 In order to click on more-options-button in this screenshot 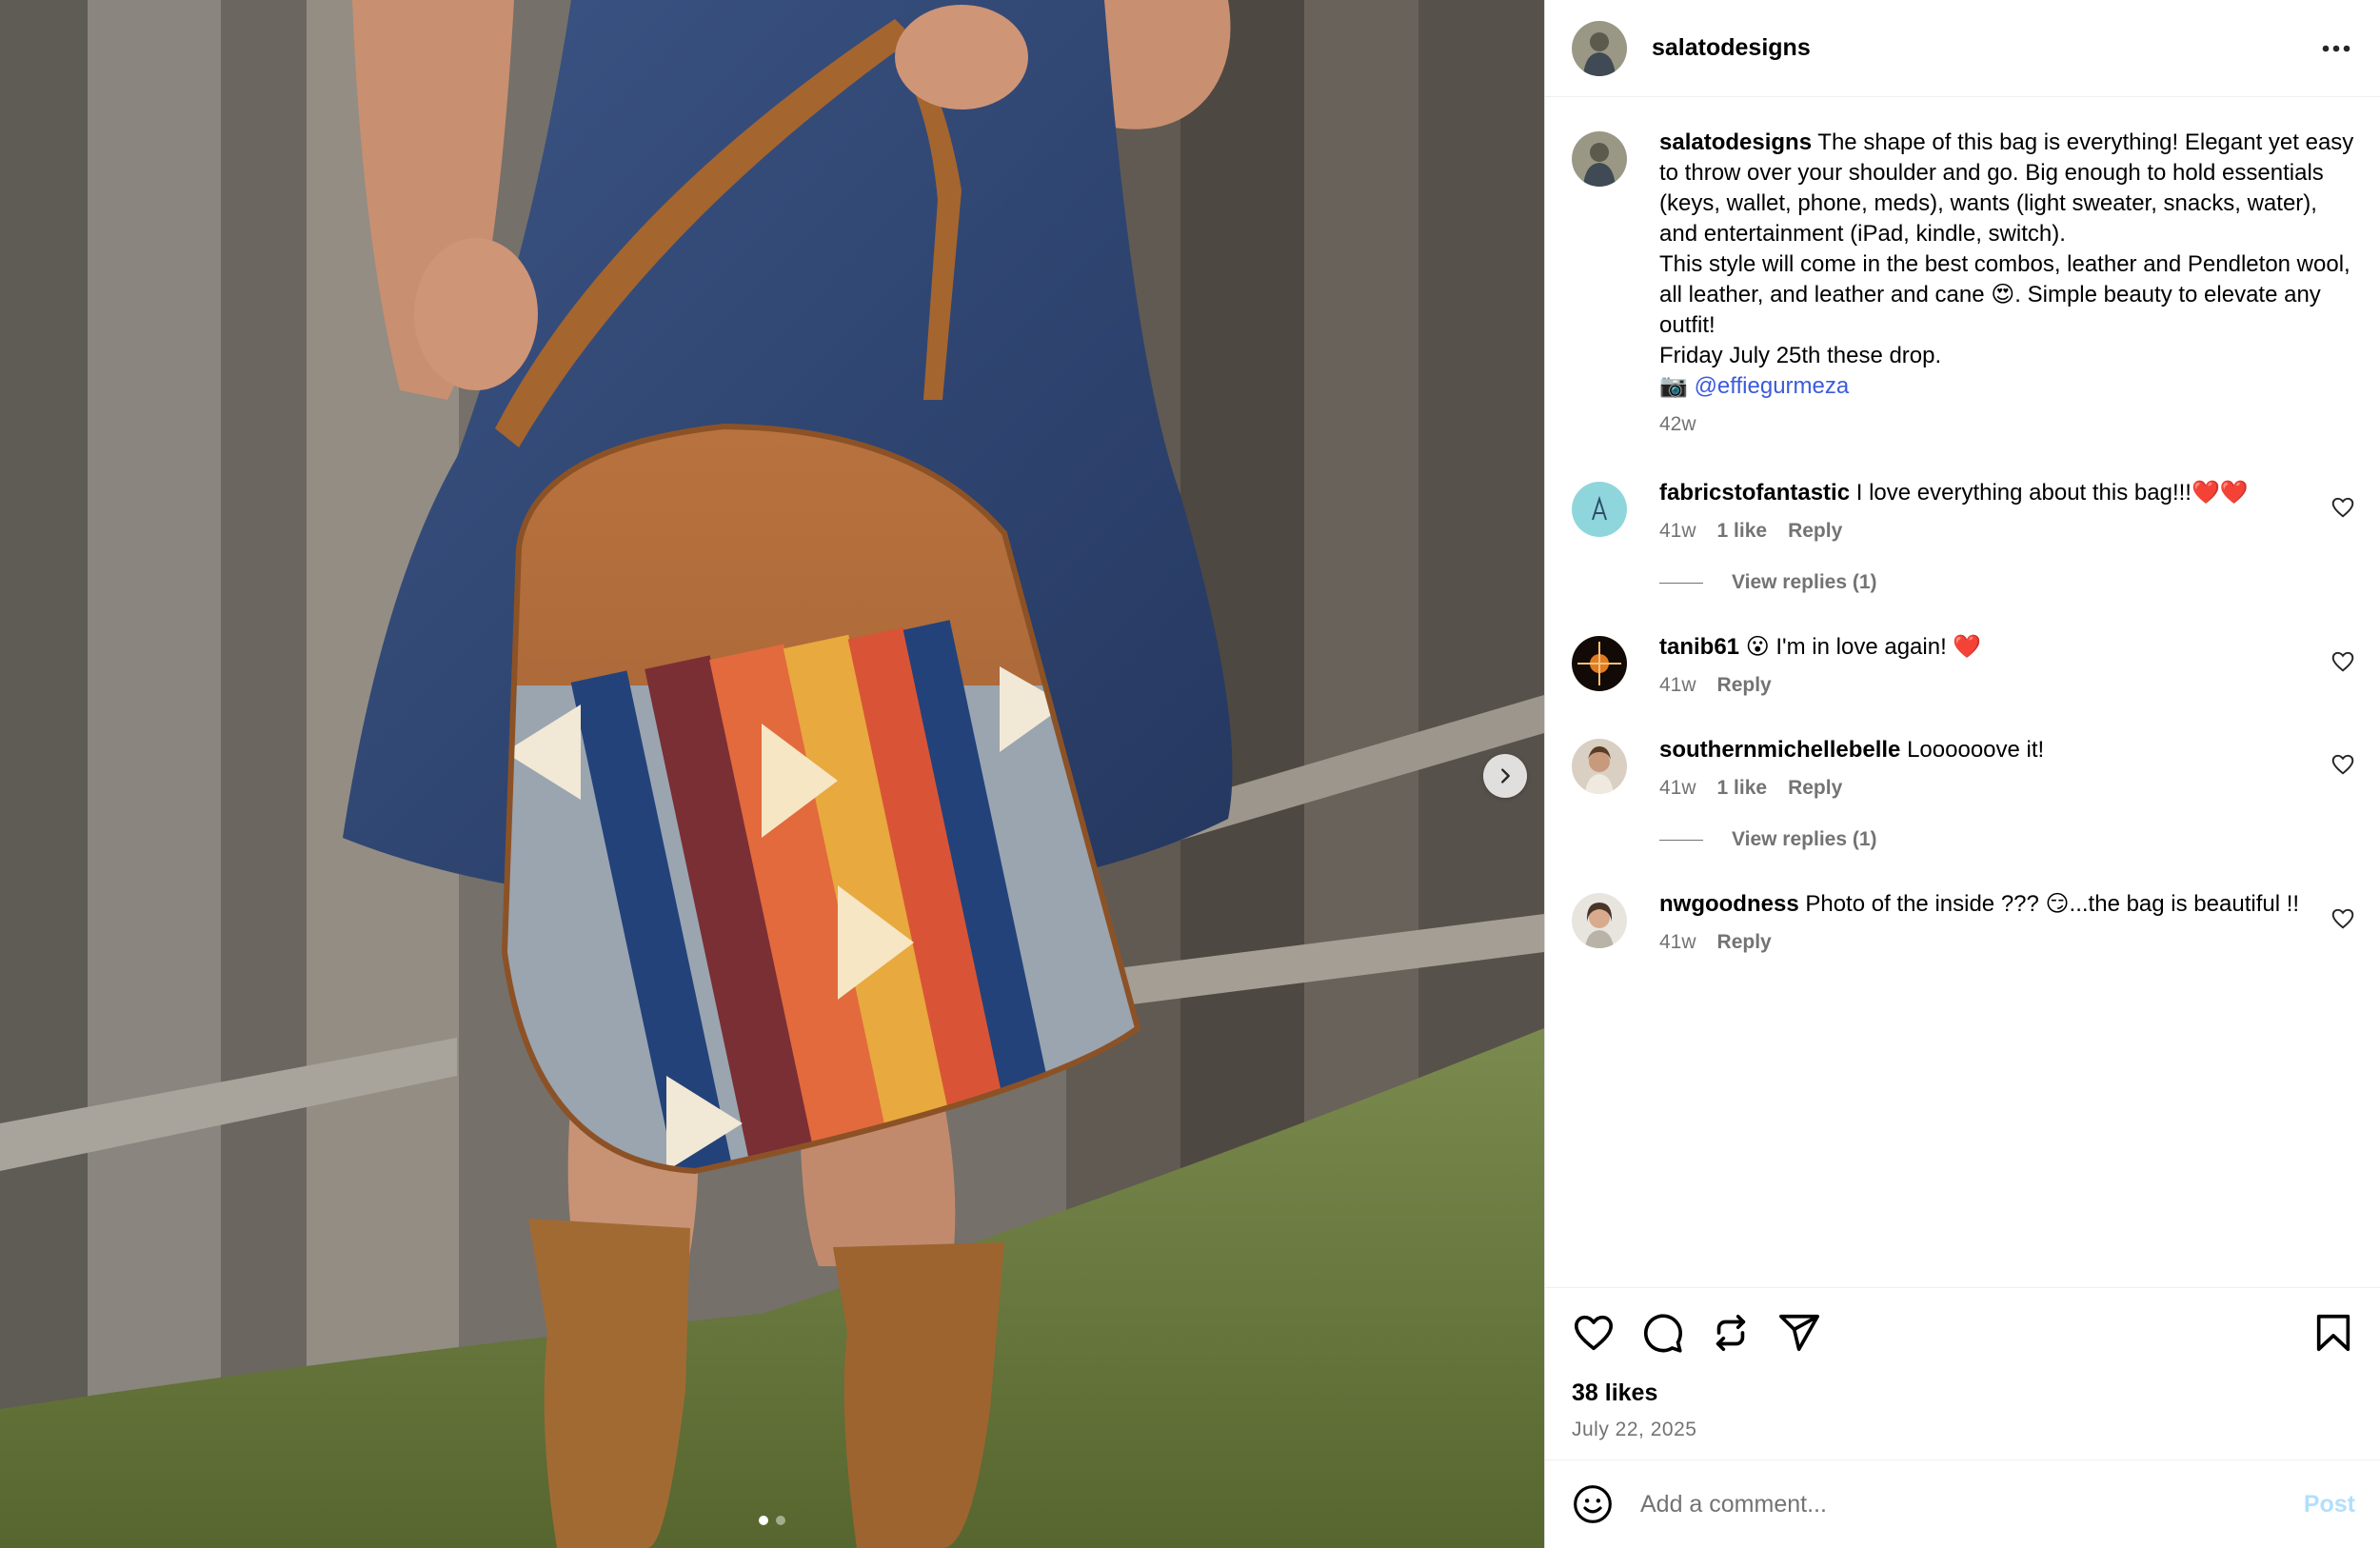, I will do `click(2336, 49)`.